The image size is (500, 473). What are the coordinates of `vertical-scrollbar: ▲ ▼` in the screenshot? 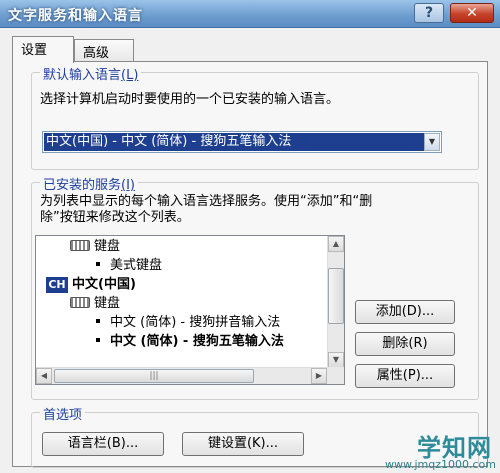 It's located at (335, 302).